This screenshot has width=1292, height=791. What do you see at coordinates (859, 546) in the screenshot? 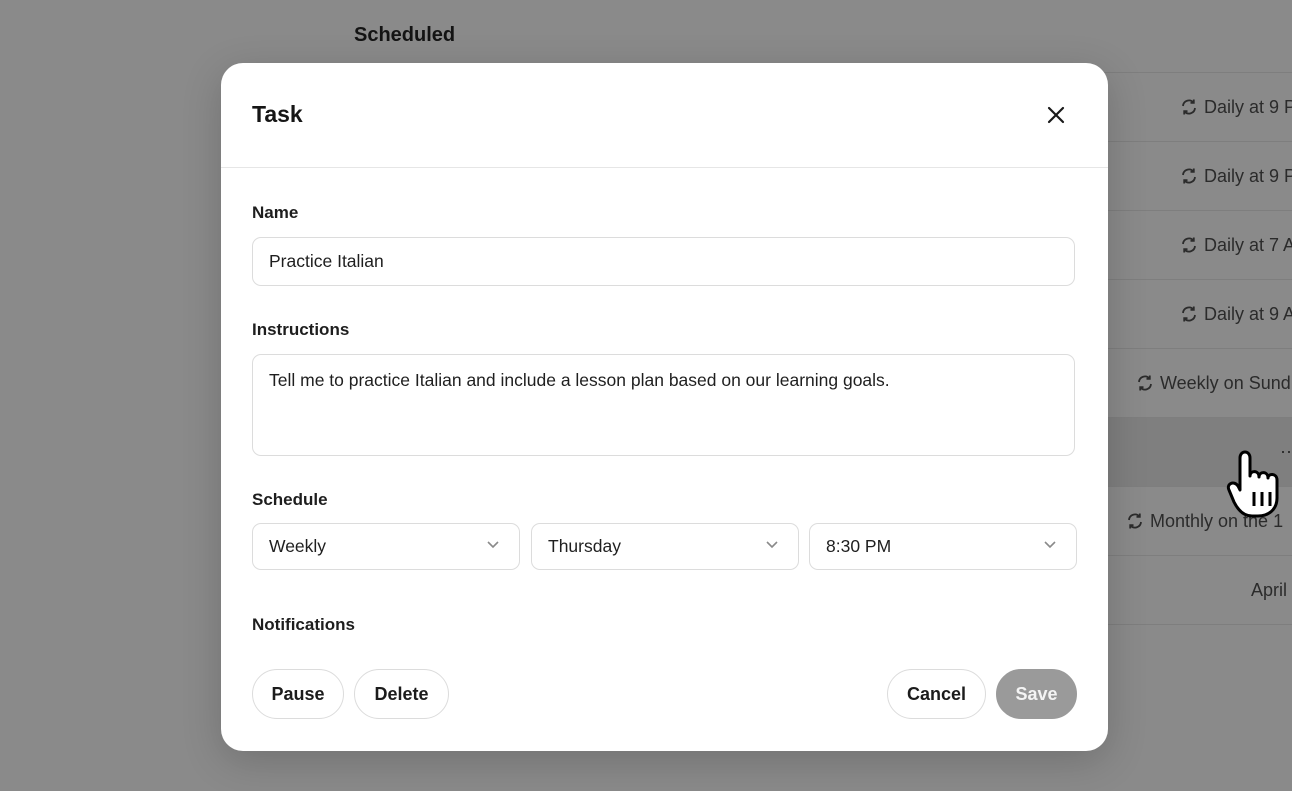
I see `time-value: 8:30 PM` at bounding box center [859, 546].